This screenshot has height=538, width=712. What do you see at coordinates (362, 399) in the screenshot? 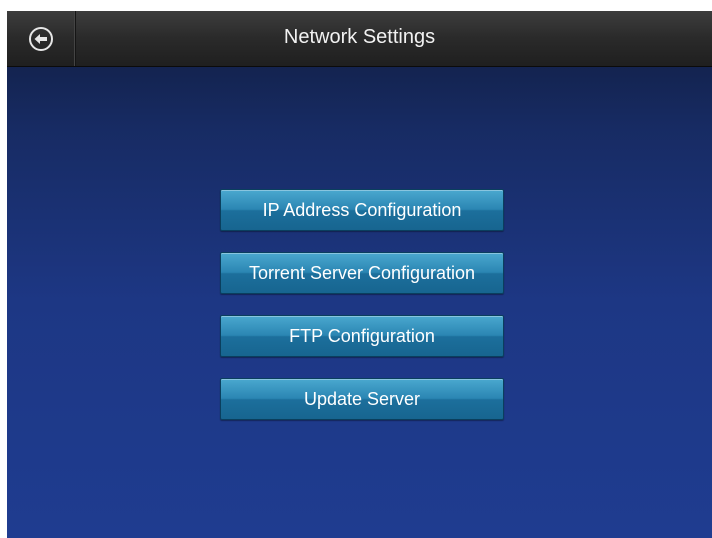
I see `update-server-button: Update Server` at bounding box center [362, 399].